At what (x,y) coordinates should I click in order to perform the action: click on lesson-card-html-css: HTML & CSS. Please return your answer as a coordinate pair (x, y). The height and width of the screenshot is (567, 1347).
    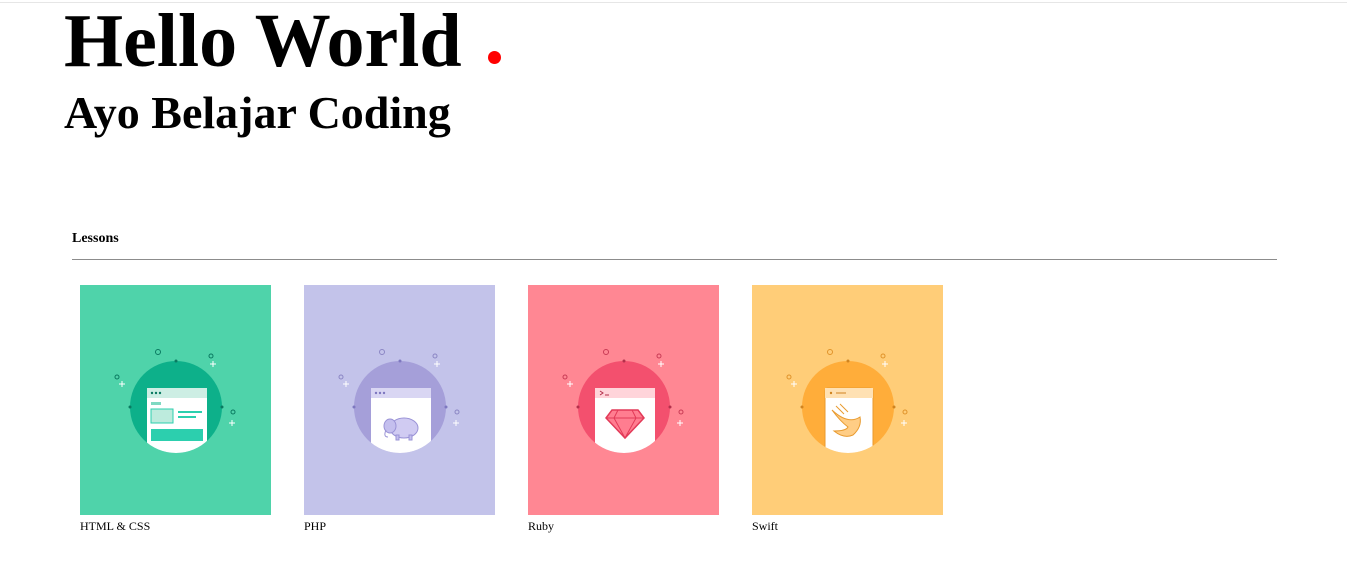
    Looking at the image, I should click on (175, 409).